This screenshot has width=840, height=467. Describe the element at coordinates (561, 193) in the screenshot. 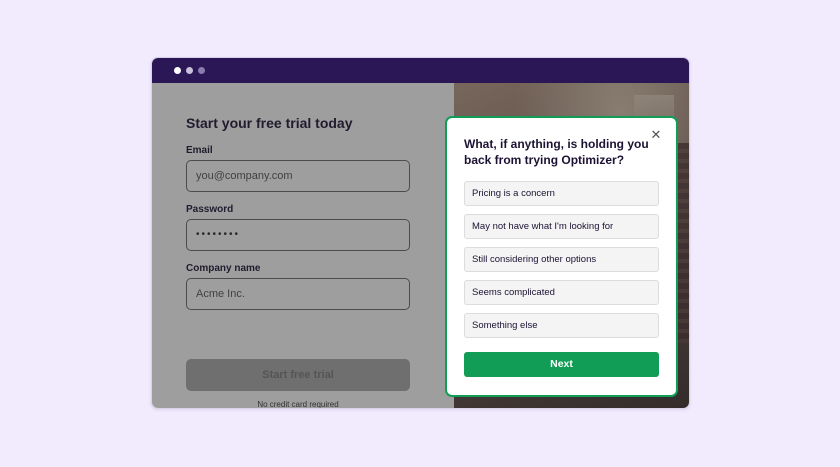

I see `survey-option: Pricing is a concern` at that location.